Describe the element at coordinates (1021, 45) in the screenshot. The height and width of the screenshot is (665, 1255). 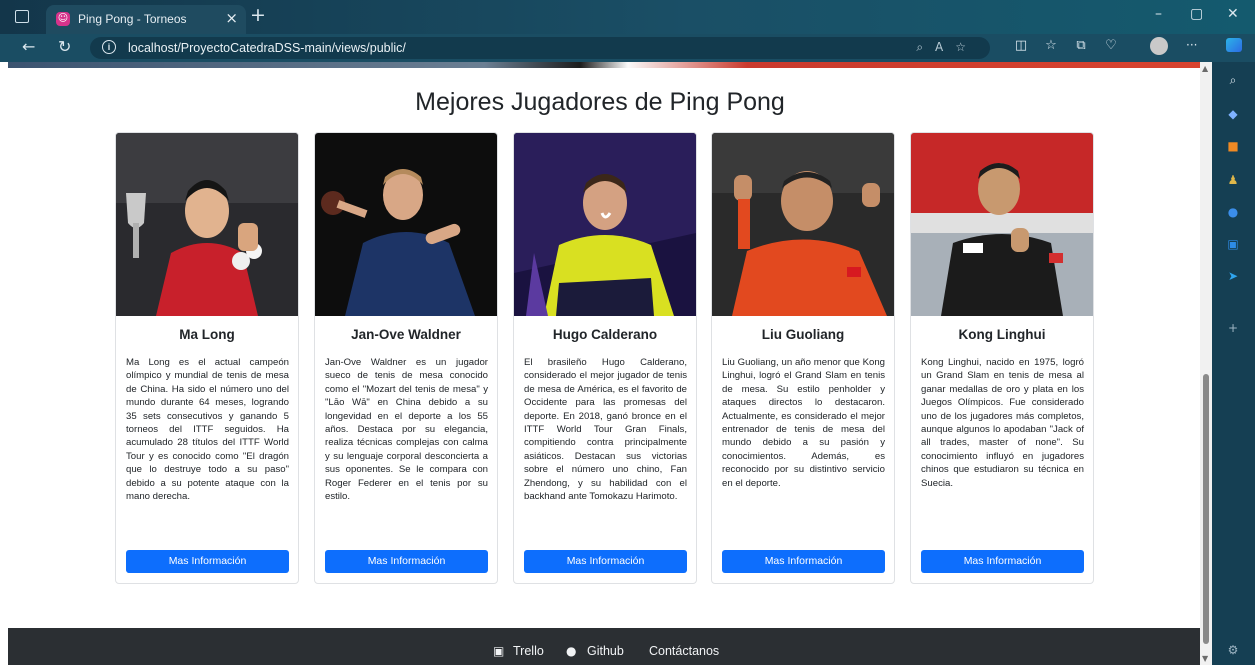
I see `split-screen-icon: ◫` at that location.